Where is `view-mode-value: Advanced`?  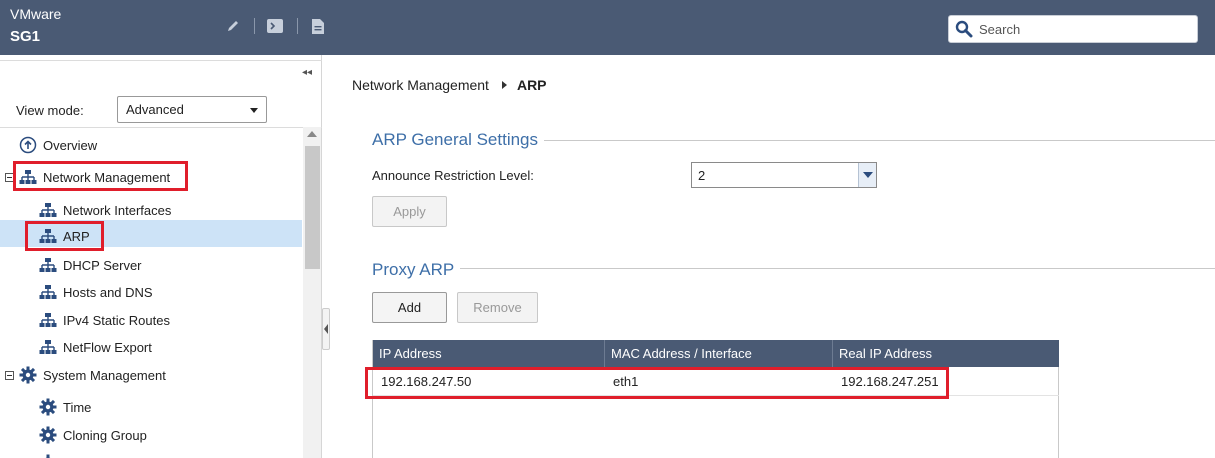
view-mode-value: Advanced is located at coordinates (155, 109).